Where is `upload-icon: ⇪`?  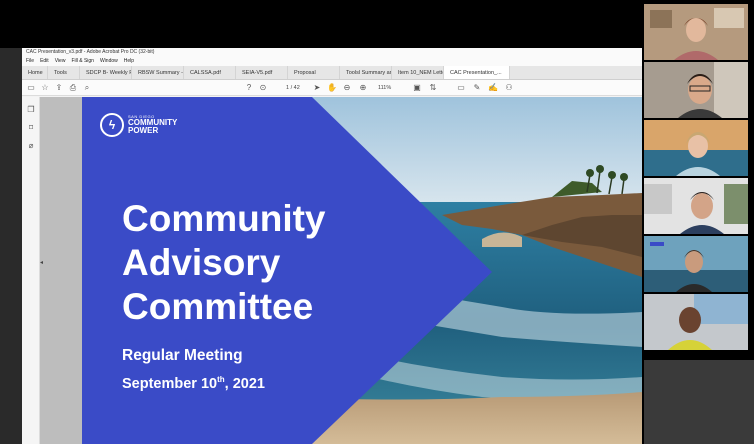
upload-icon: ⇪ is located at coordinates (59, 88).